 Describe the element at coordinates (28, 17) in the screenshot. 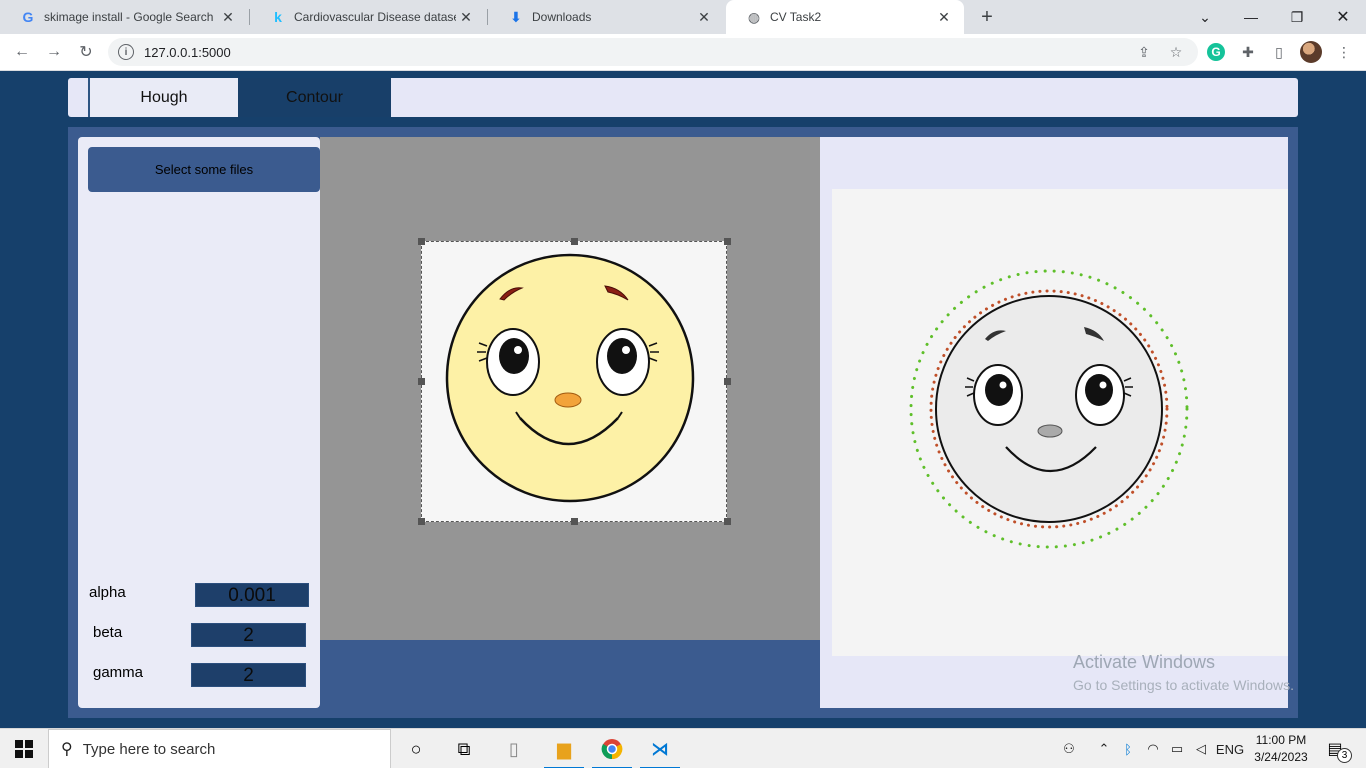

I see `google-icon: G` at that location.